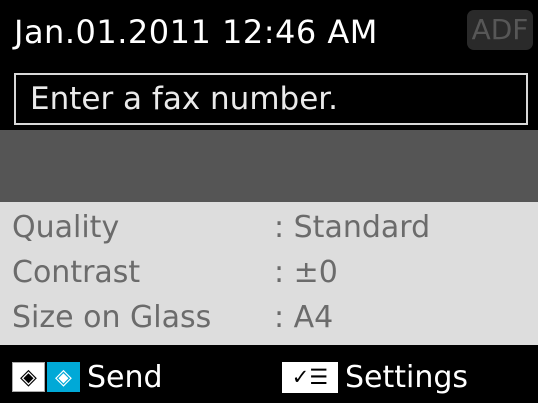 The width and height of the screenshot is (538, 403). Describe the element at coordinates (125, 377) in the screenshot. I see `send-label: Send` at that location.